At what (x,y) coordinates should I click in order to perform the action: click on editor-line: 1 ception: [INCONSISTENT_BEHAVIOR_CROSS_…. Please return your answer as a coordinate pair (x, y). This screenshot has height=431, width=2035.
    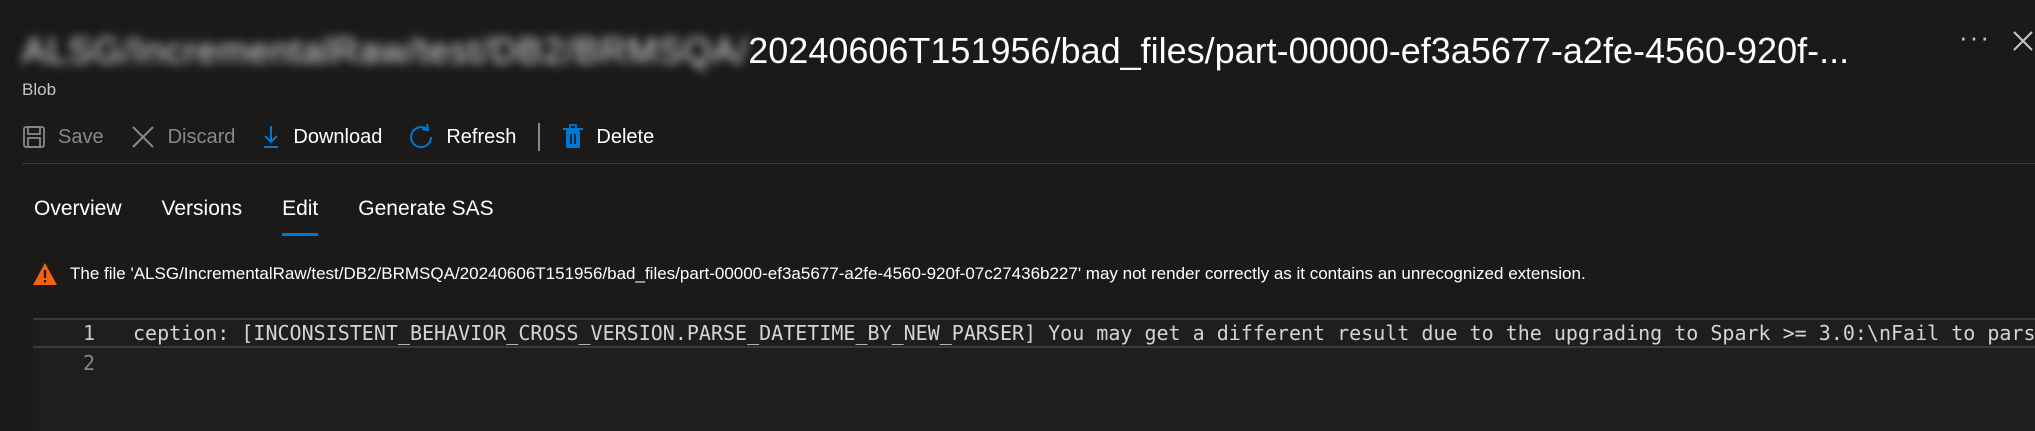
    Looking at the image, I should click on (1034, 333).